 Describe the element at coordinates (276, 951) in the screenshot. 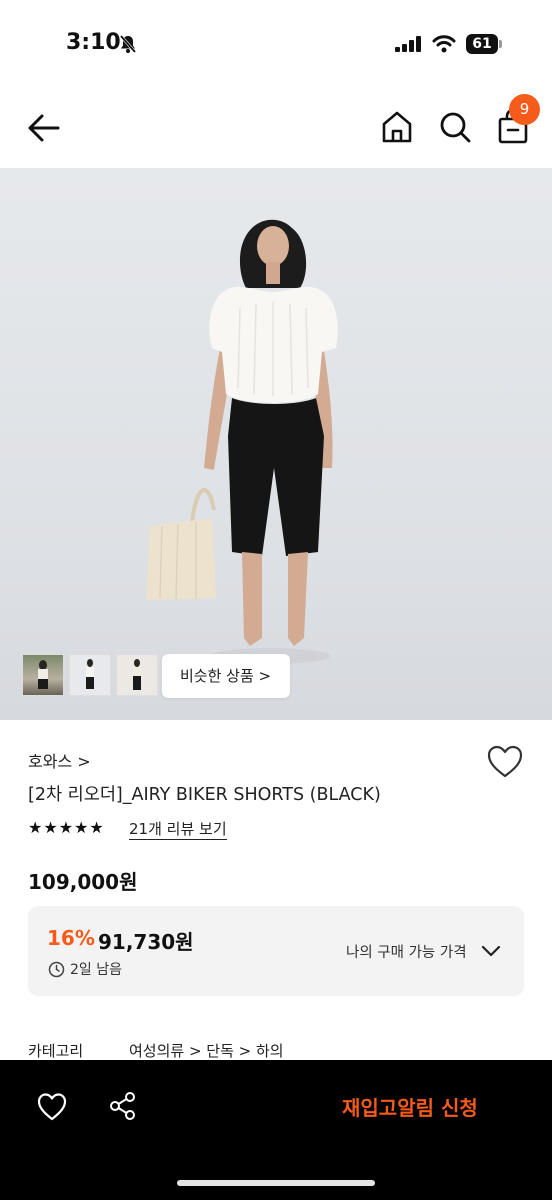

I see `discount-box: 16% 91,730원 2일 남음 나의 구매 가능 가격` at that location.